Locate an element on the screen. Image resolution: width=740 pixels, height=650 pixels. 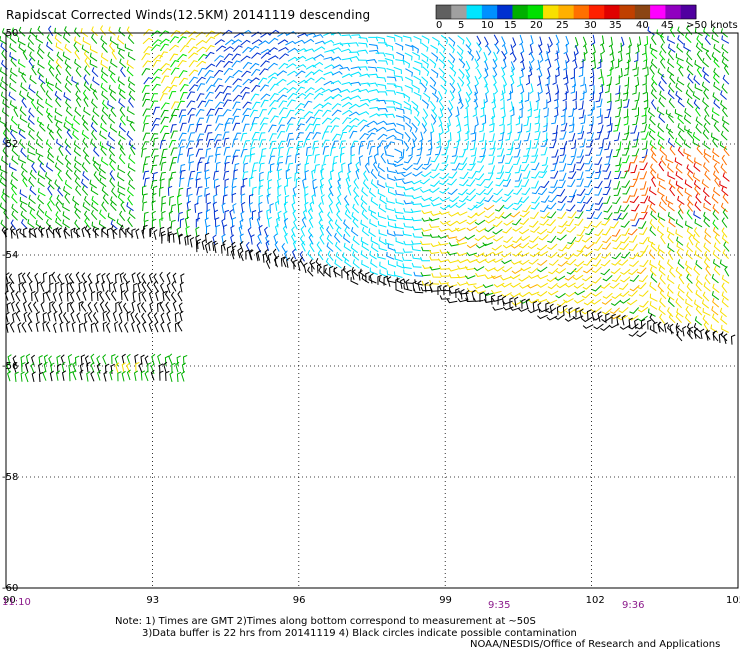
lon-tick-label: 102 is located at coordinates (595, 600).